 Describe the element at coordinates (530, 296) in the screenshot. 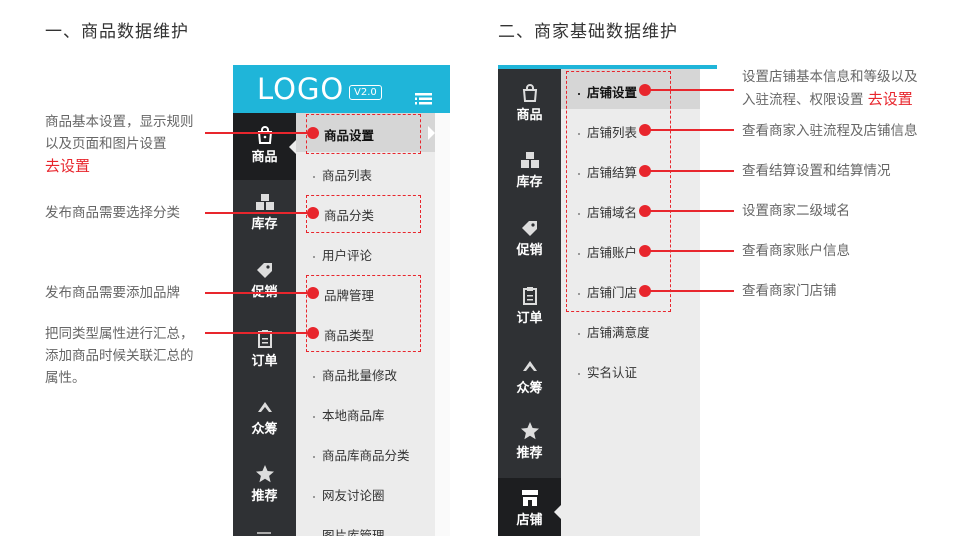

I see `clipboard-icon` at that location.